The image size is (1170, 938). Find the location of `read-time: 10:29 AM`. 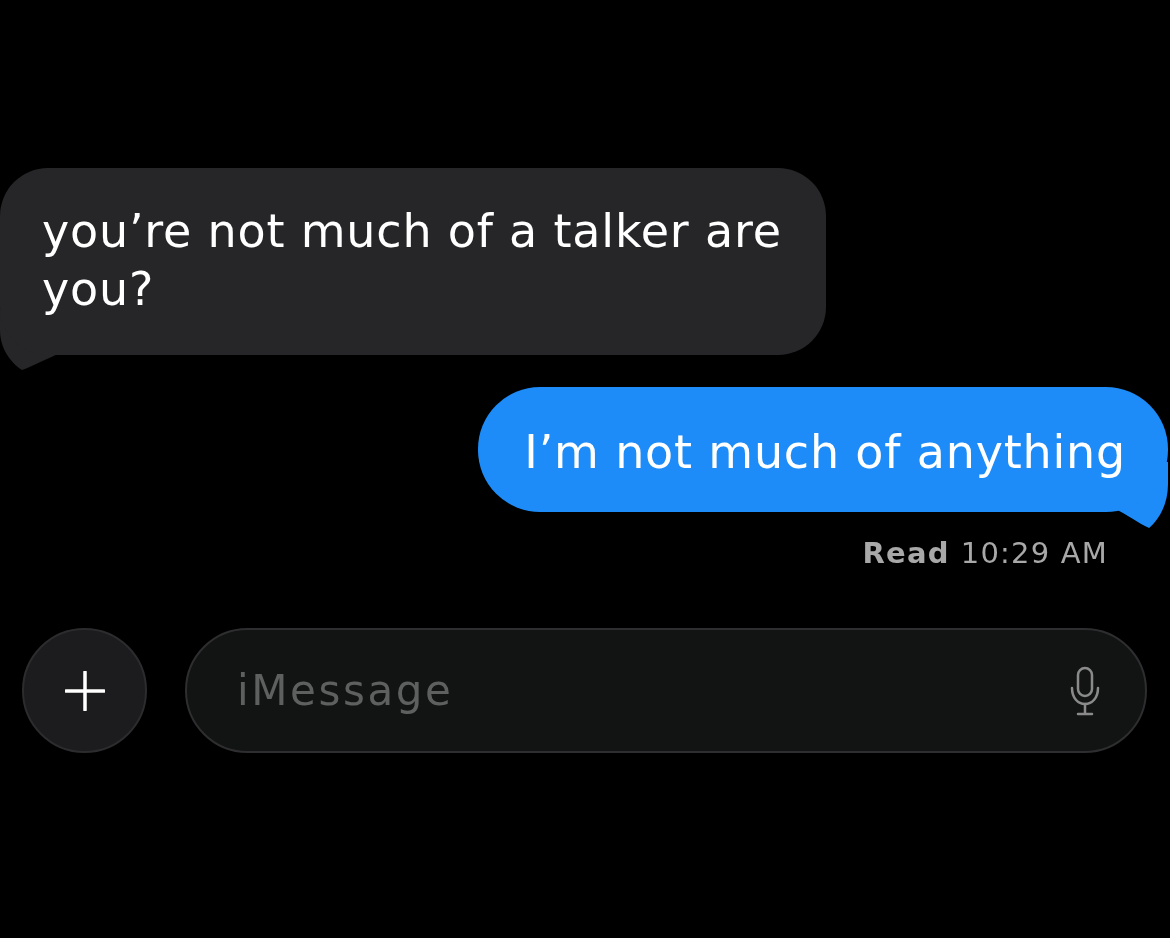

read-time: 10:29 AM is located at coordinates (1034, 553).